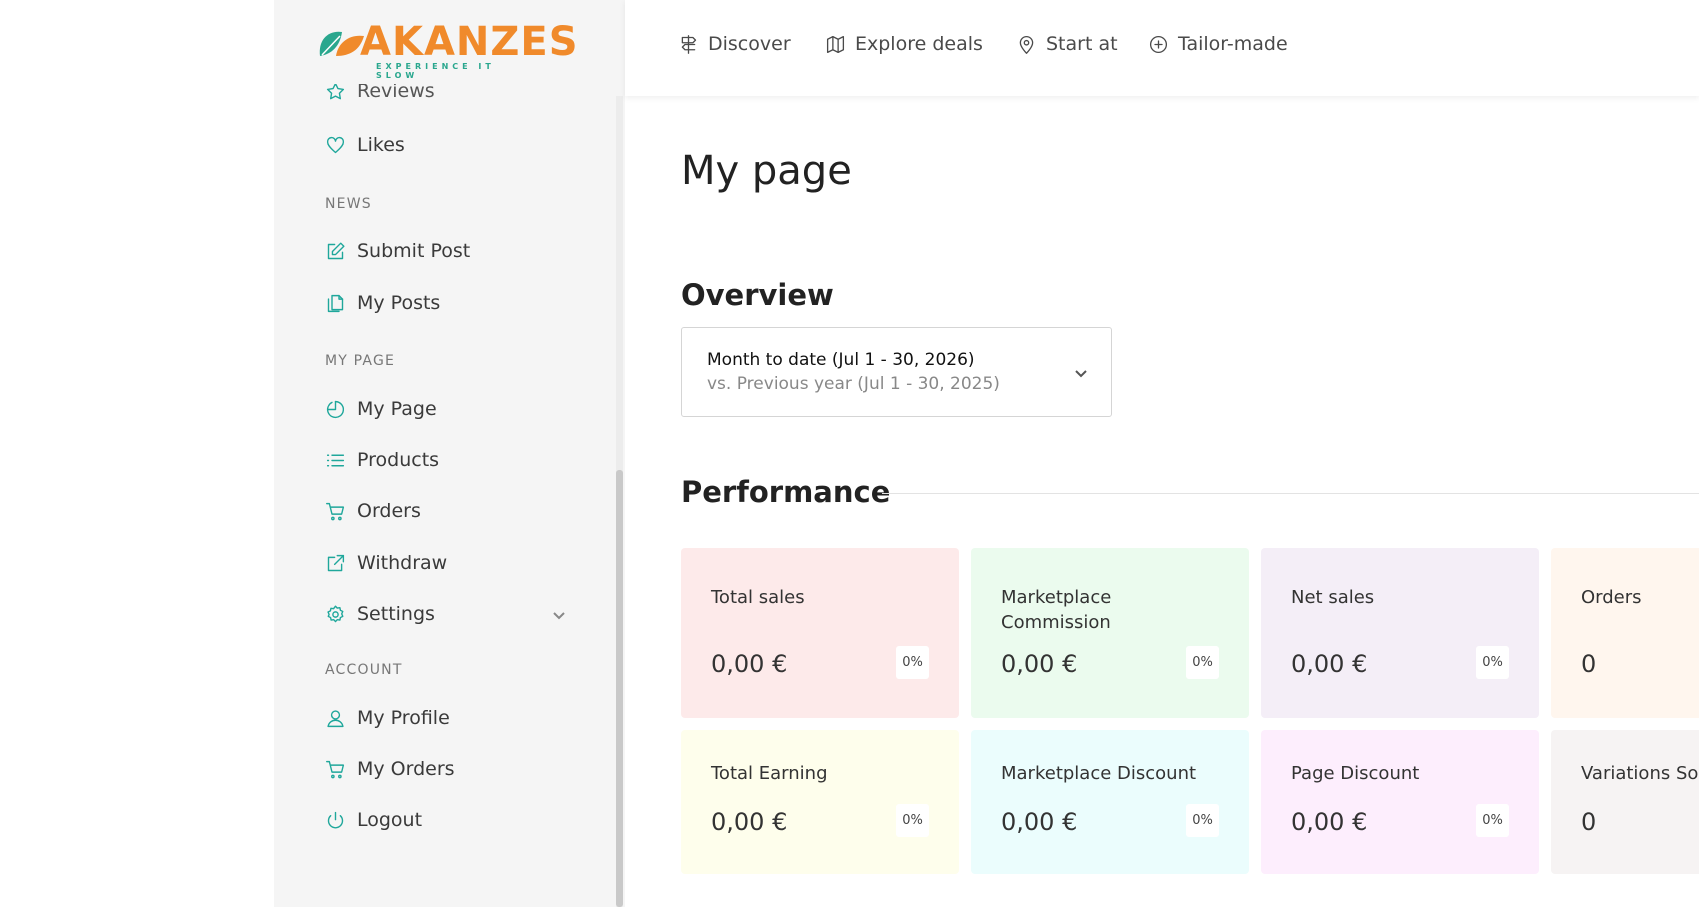  I want to click on signpost-icon, so click(689, 44).